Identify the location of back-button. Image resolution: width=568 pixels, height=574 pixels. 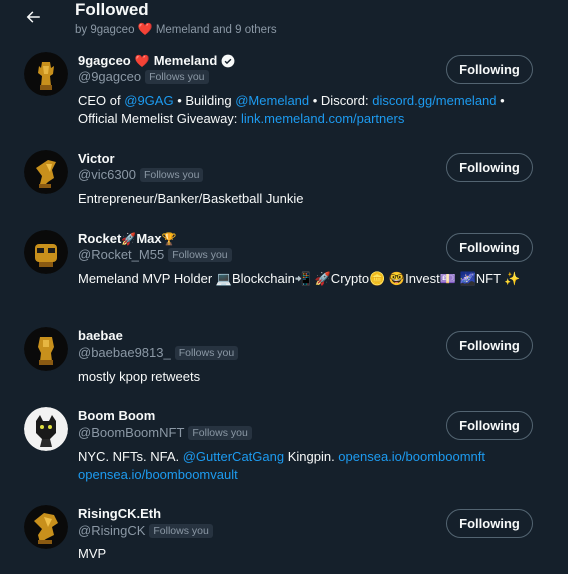
(33, 17).